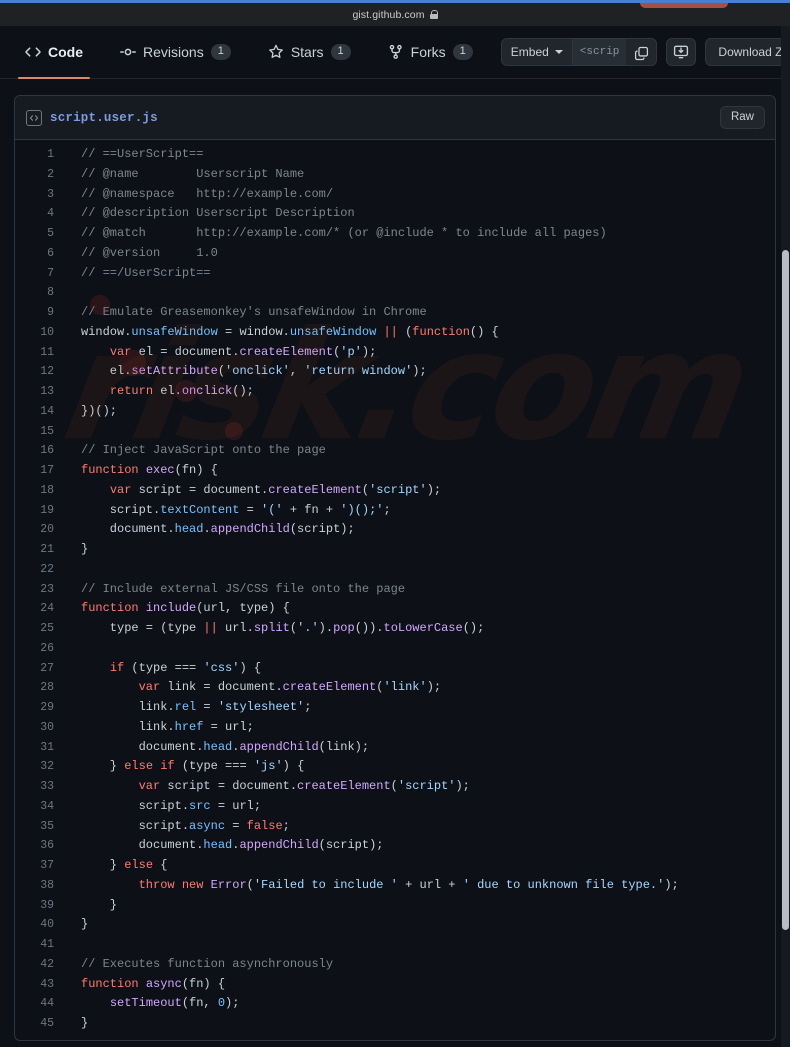  Describe the element at coordinates (41, 649) in the screenshot. I see `line-number: 26` at that location.